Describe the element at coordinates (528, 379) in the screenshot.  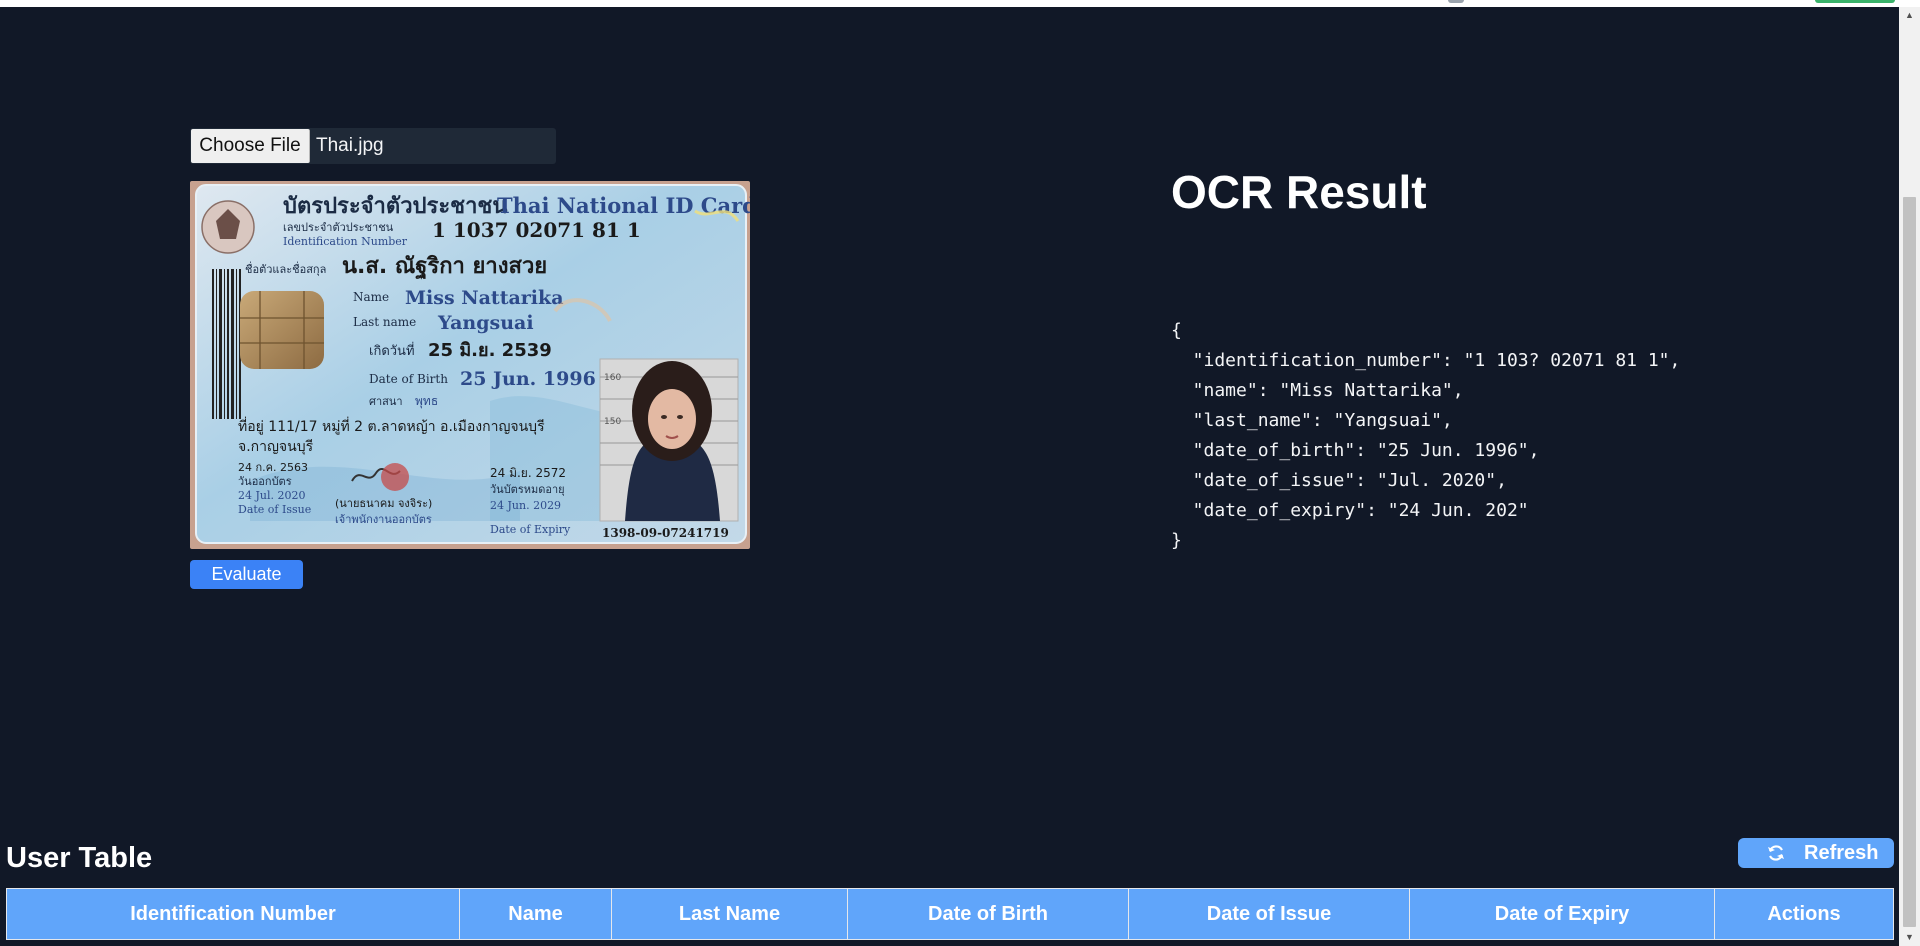
I see `card-dob-en: 25 Jun. 1996` at that location.